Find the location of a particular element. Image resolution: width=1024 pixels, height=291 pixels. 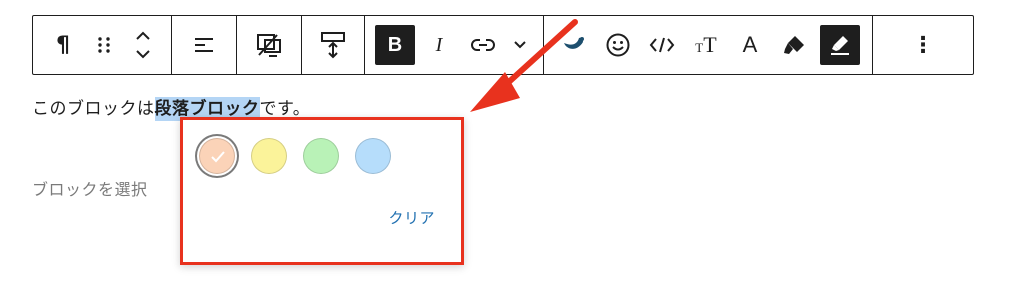

highlighter-button is located at coordinates (794, 45).